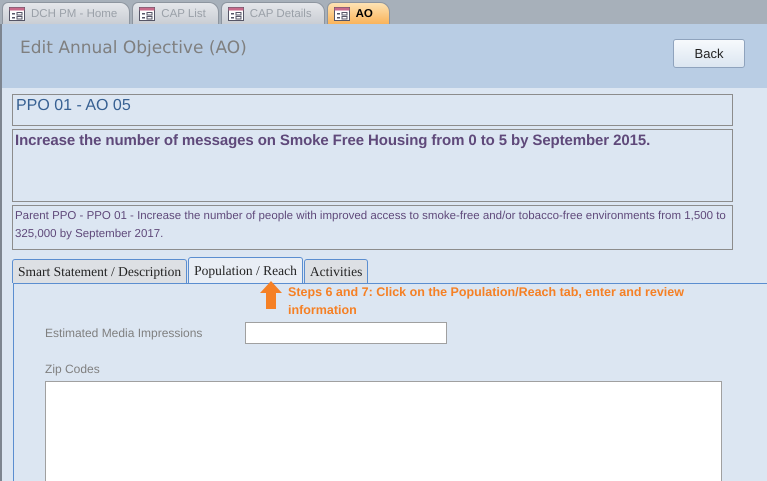 The height and width of the screenshot is (481, 767). I want to click on form-title: Edit Annual Objective (AO), so click(133, 48).